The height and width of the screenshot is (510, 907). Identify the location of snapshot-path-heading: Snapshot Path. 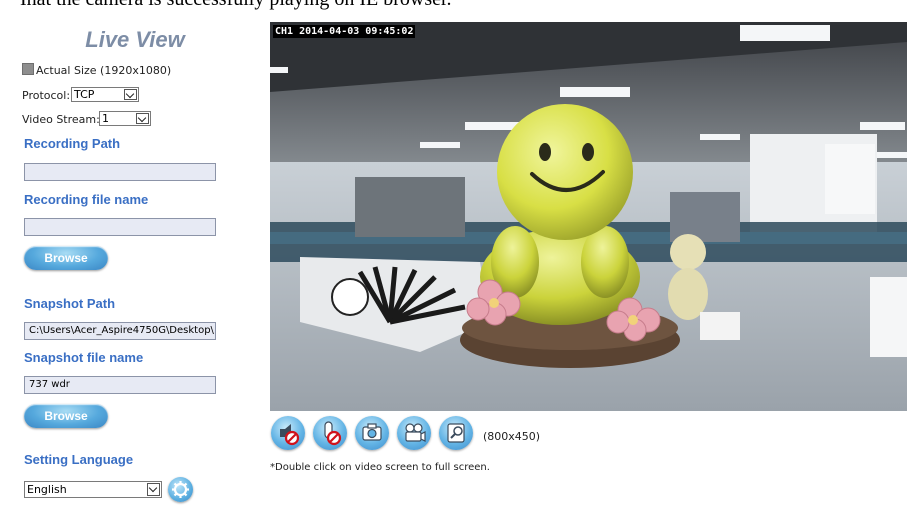
(70, 303).